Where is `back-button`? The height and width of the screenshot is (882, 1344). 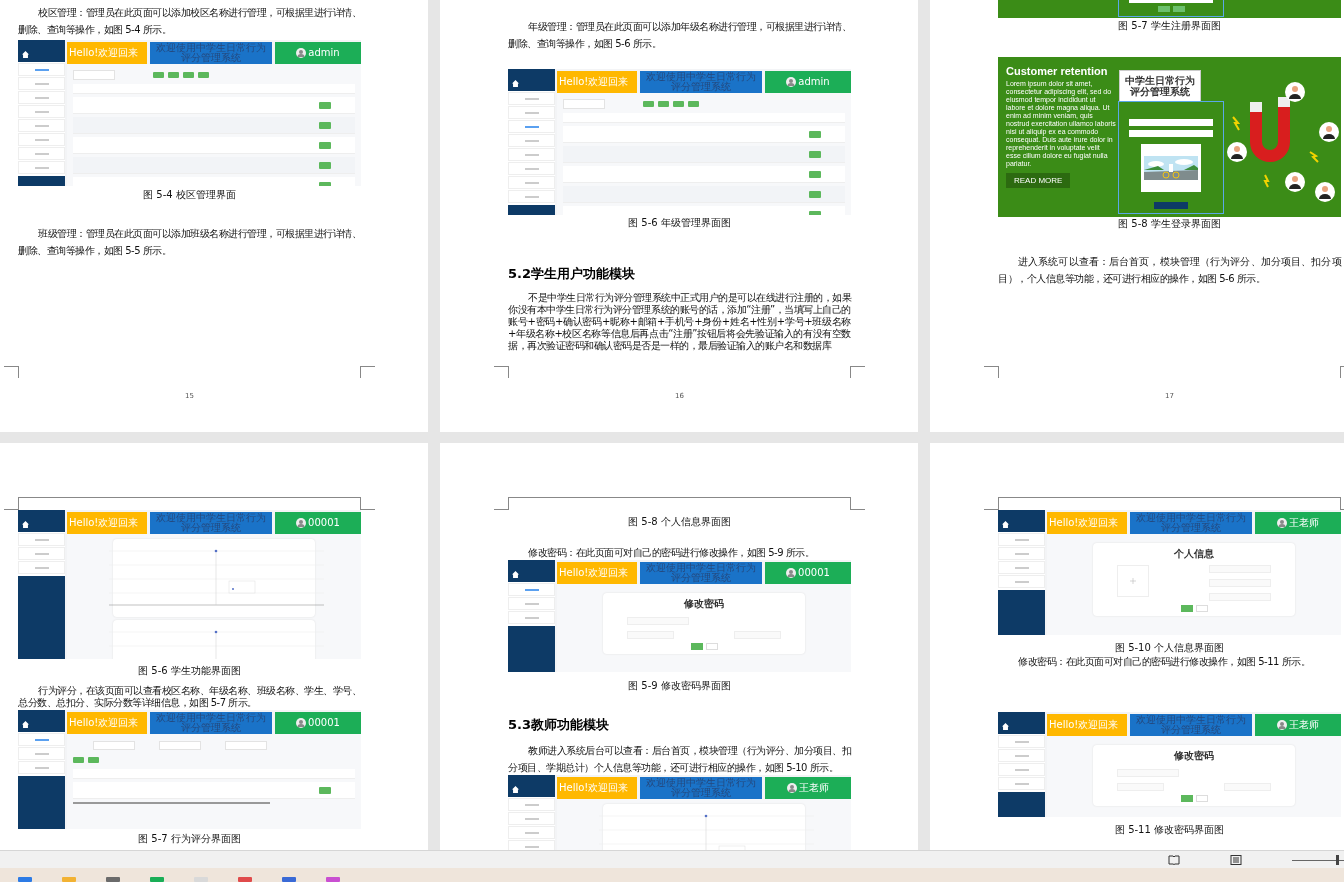 back-button is located at coordinates (1178, 9).